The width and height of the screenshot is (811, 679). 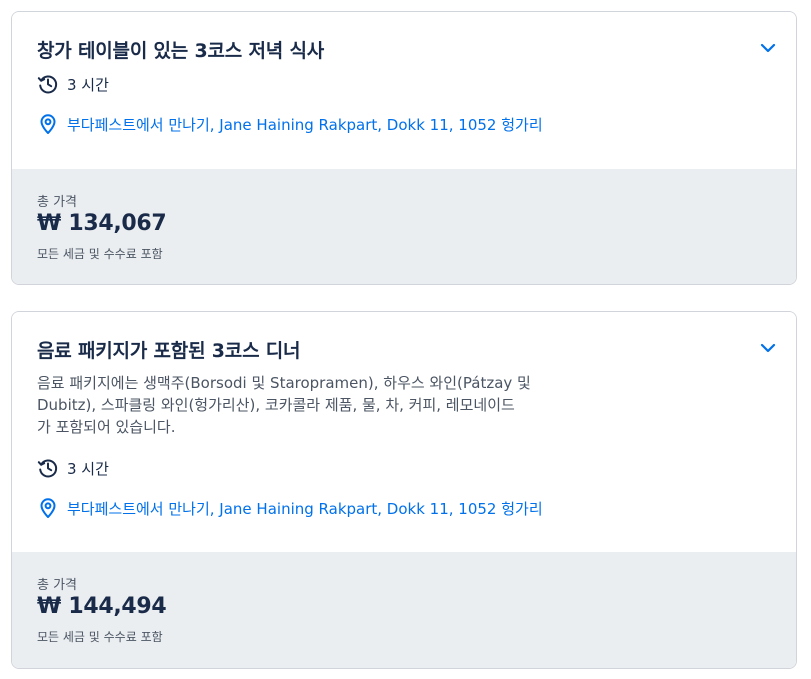 I want to click on price-value: ₩ 134,067, so click(x=102, y=223).